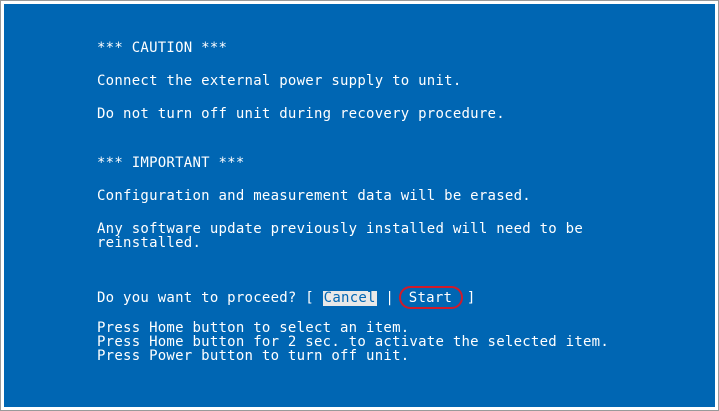  I want to click on cancel-option: Cancel, so click(349, 298).